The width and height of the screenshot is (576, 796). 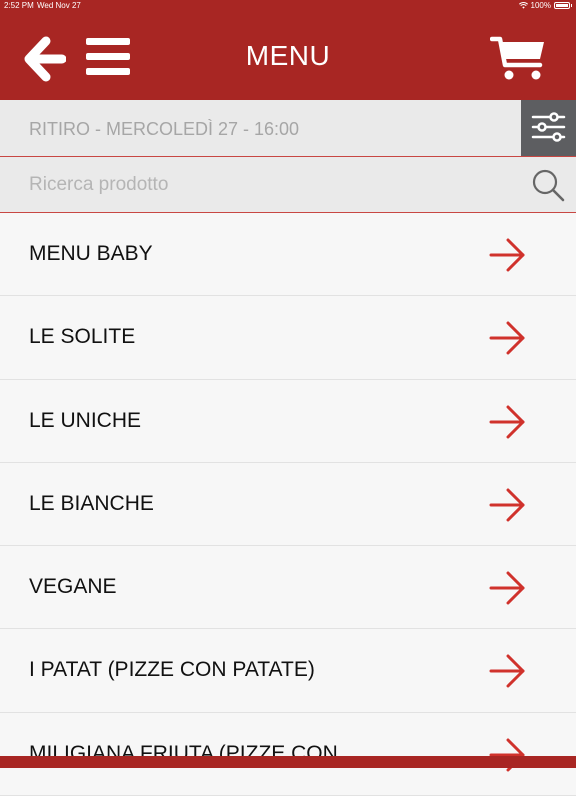 What do you see at coordinates (548, 185) in the screenshot?
I see `search-icon` at bounding box center [548, 185].